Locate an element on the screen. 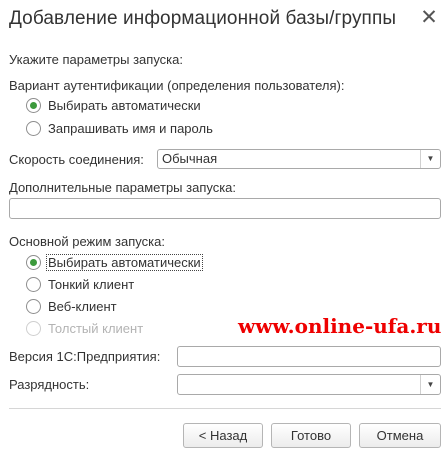 The image size is (448, 458). launch-option-auto: Выбирать автоматически is located at coordinates (114, 262).